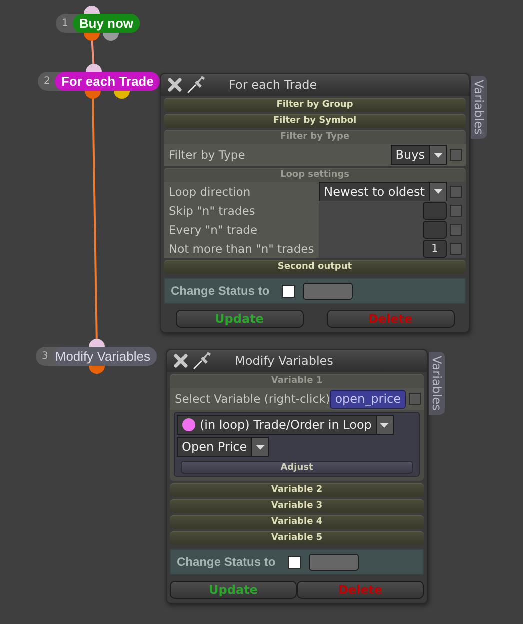  Describe the element at coordinates (284, 361) in the screenshot. I see `panel-title: Modify Variables` at that location.